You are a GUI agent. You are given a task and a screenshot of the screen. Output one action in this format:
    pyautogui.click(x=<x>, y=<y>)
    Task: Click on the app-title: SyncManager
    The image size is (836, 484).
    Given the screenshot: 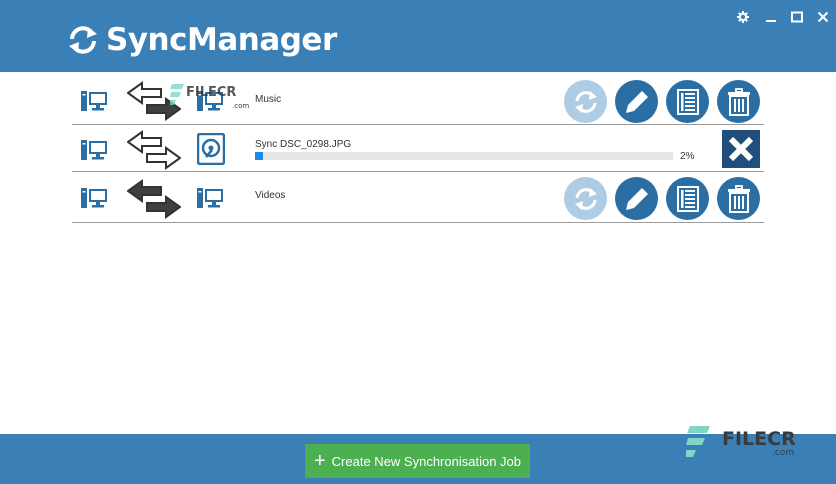 What is the action you would take?
    pyautogui.click(x=221, y=40)
    